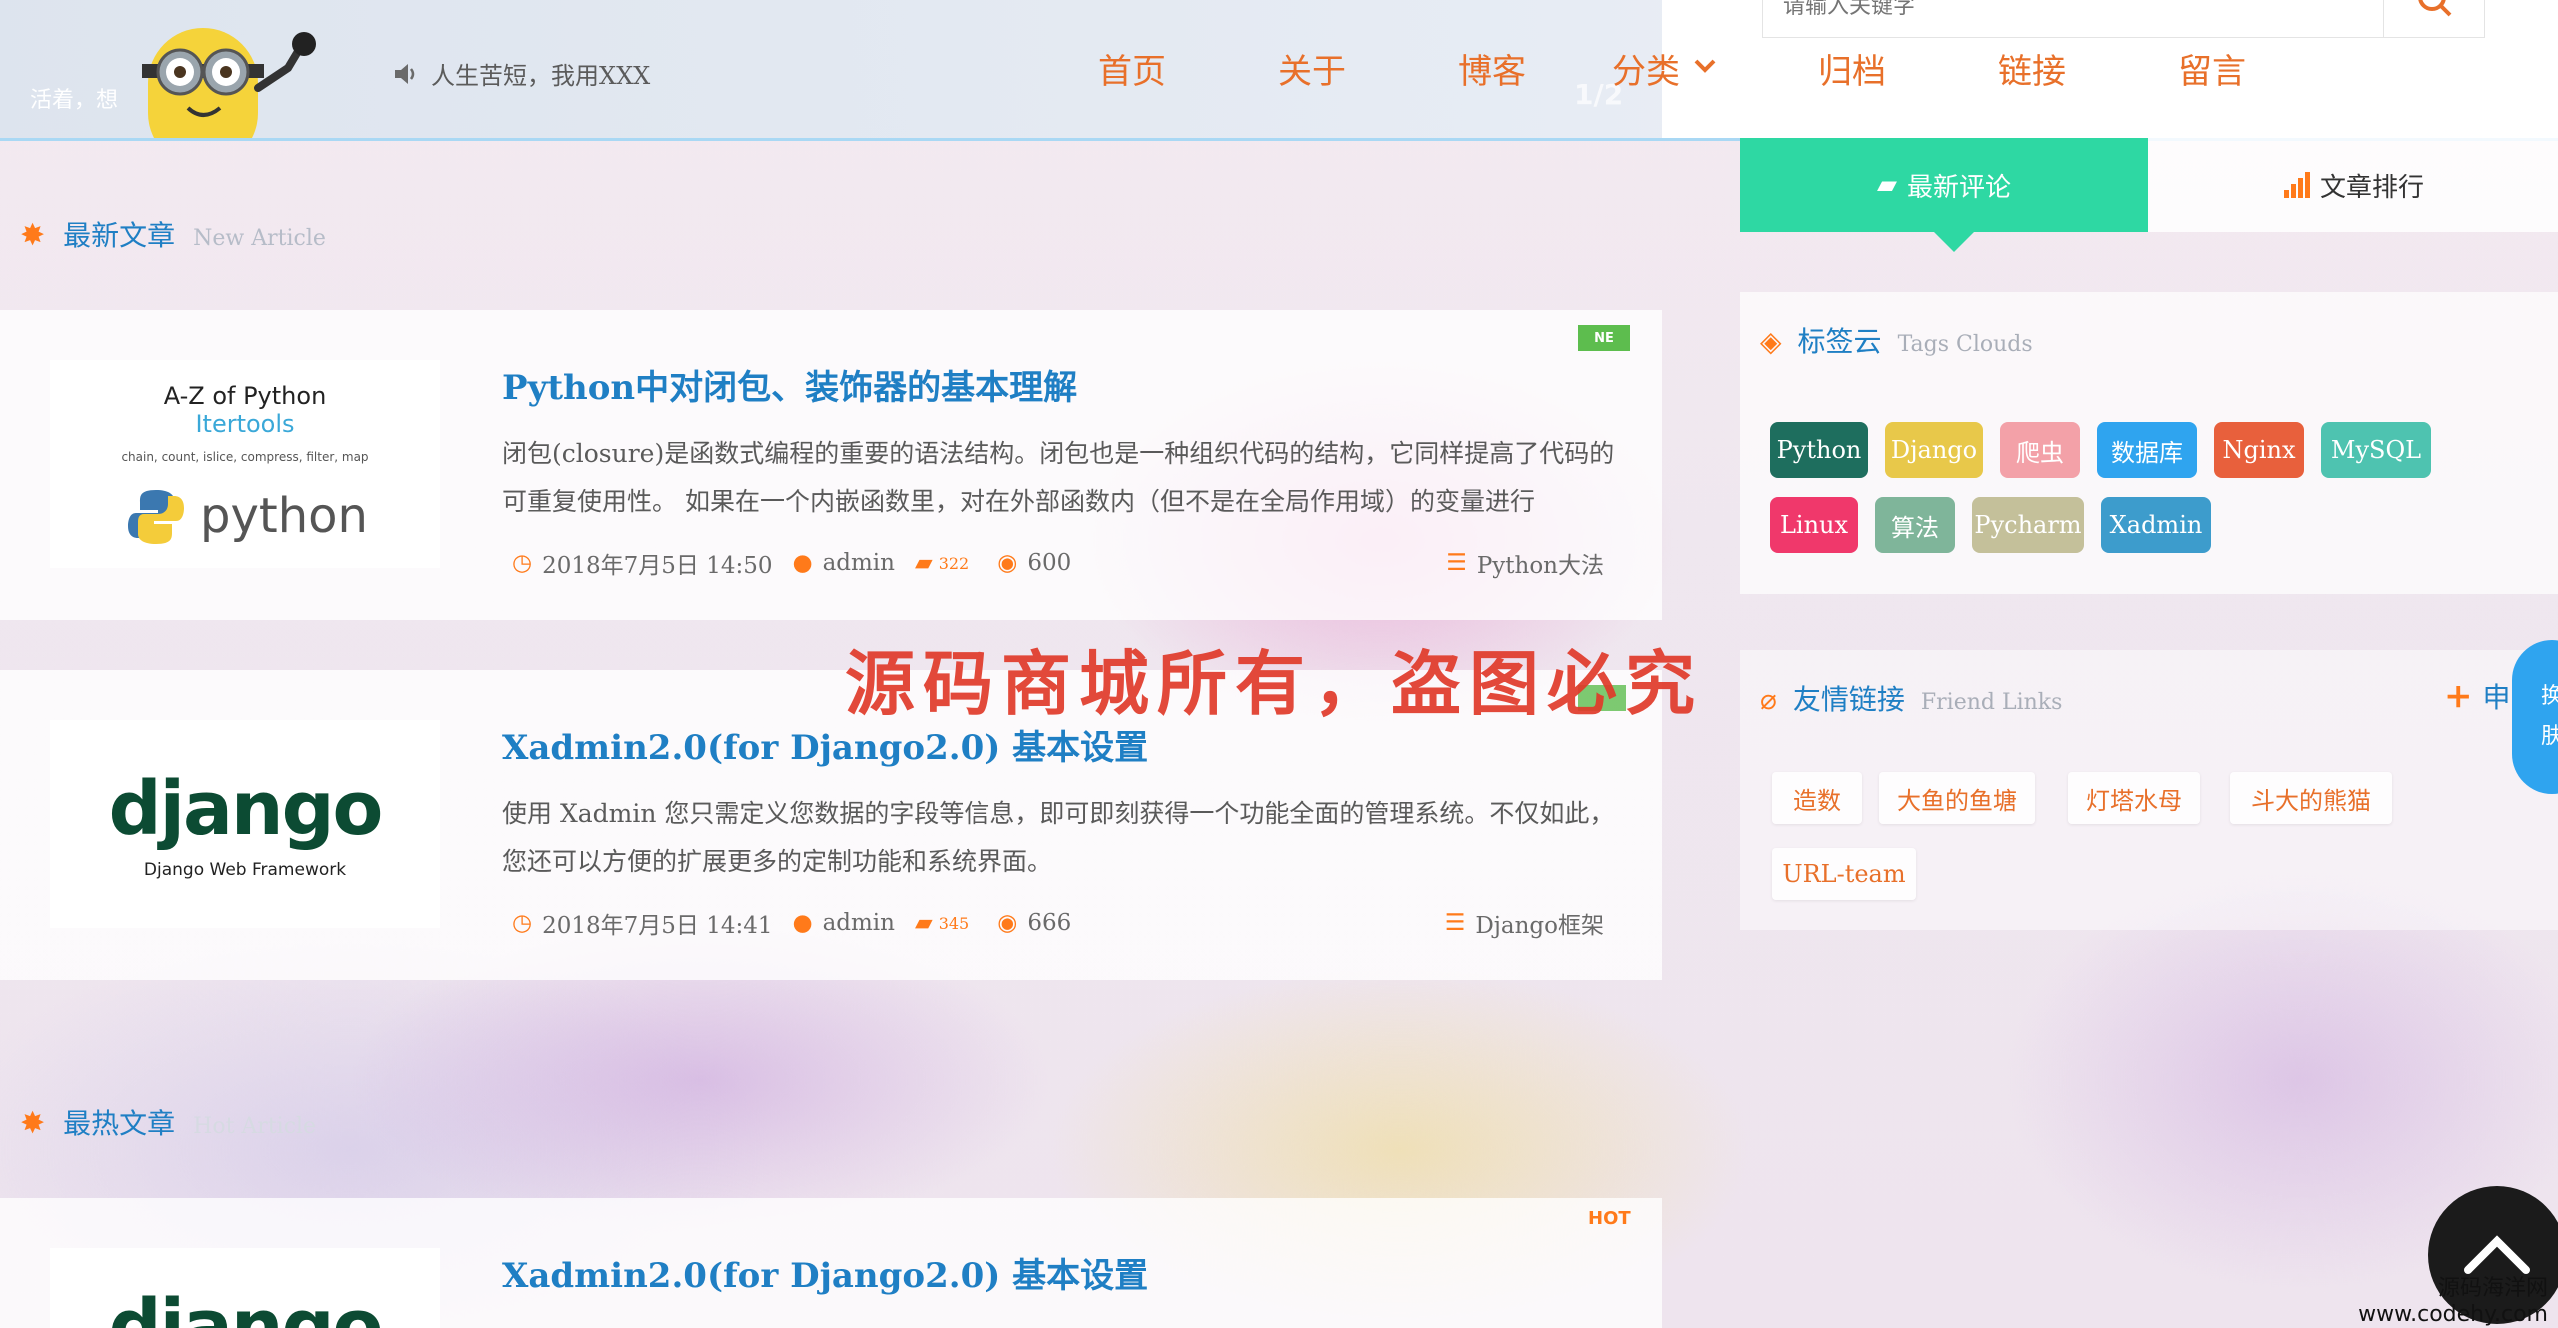 This screenshot has height=1328, width=2558. What do you see at coordinates (2311, 798) in the screenshot?
I see `friend-link: 斗大的熊猫` at bounding box center [2311, 798].